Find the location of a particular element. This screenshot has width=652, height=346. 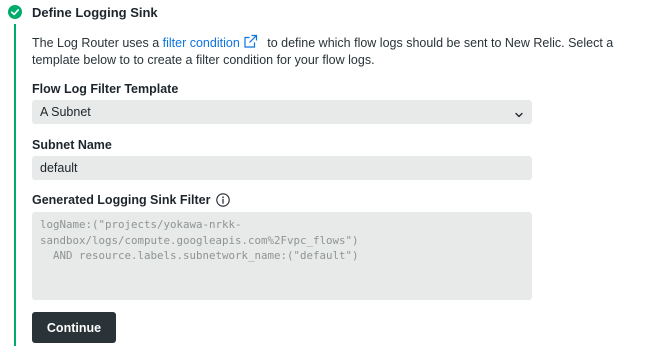

filter-template-value: A Subnet is located at coordinates (65, 112).